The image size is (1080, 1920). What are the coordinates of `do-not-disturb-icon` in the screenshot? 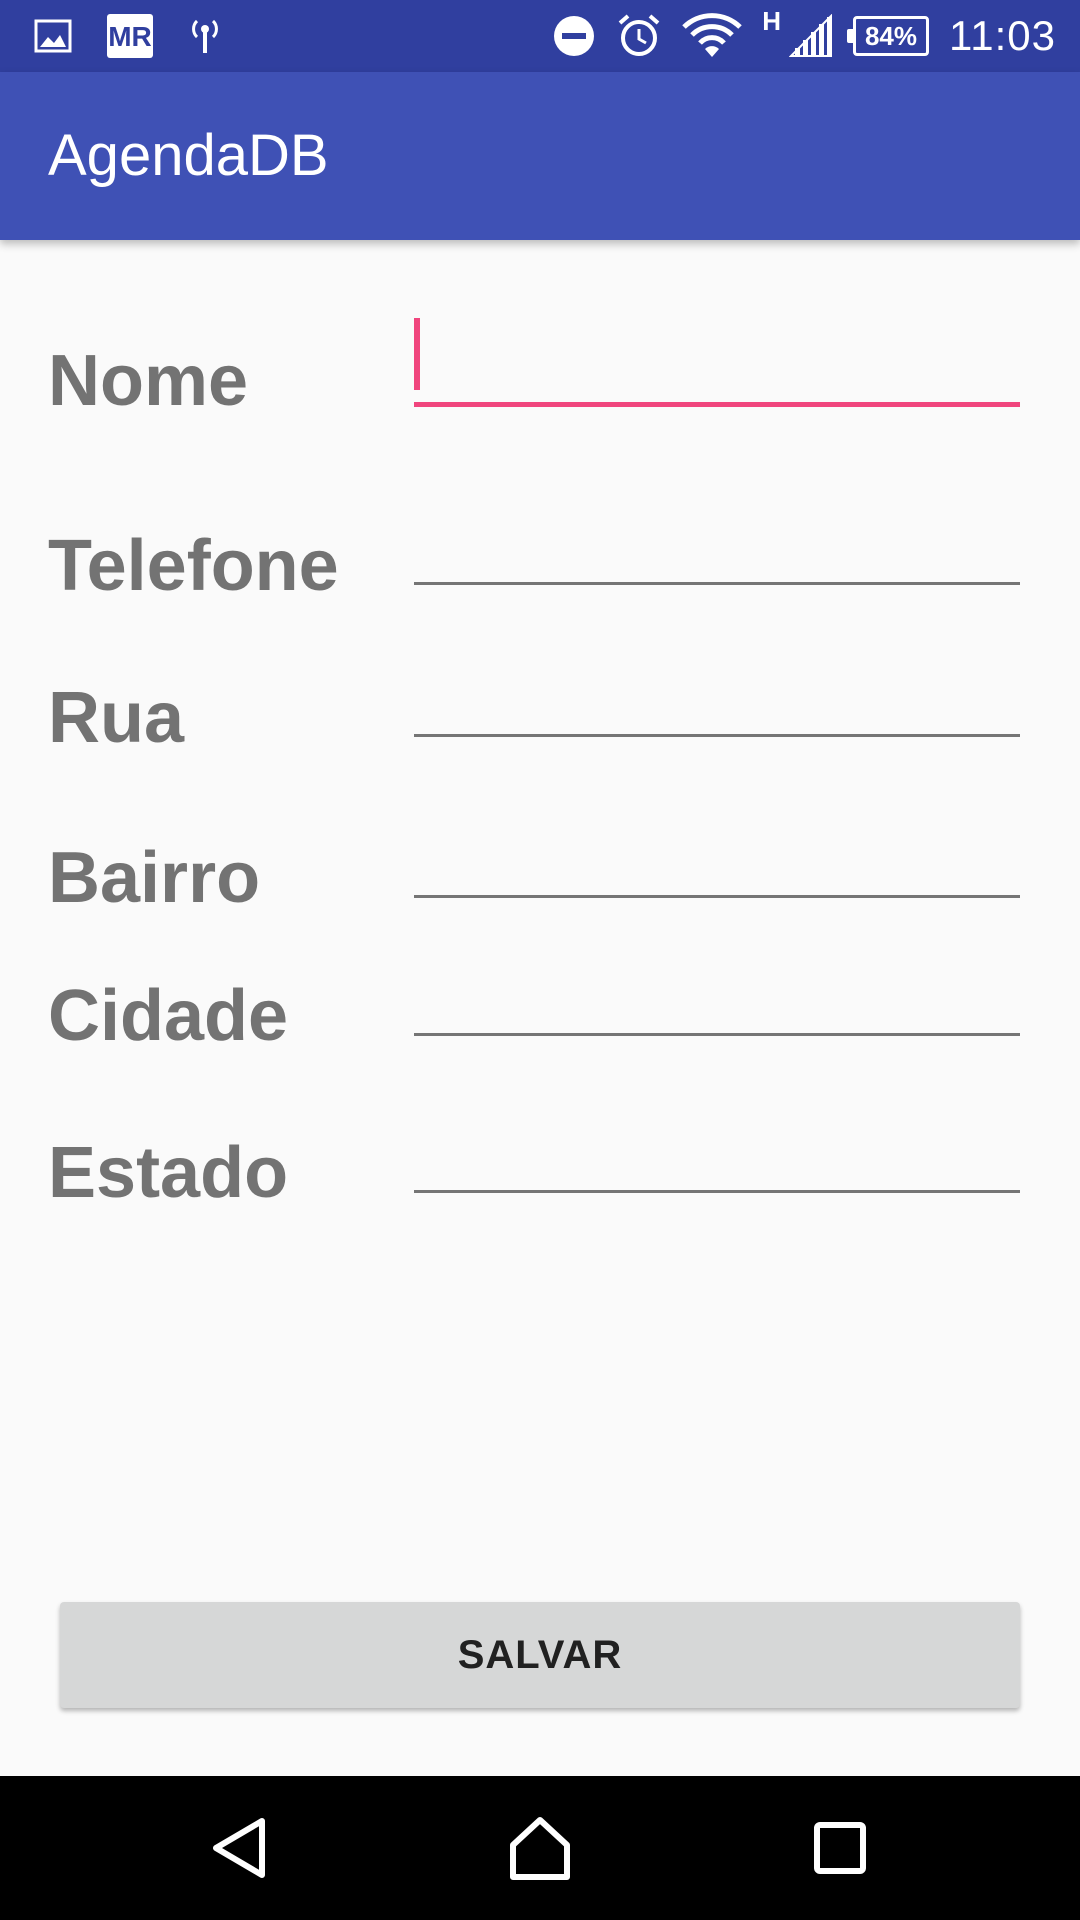 It's located at (574, 36).